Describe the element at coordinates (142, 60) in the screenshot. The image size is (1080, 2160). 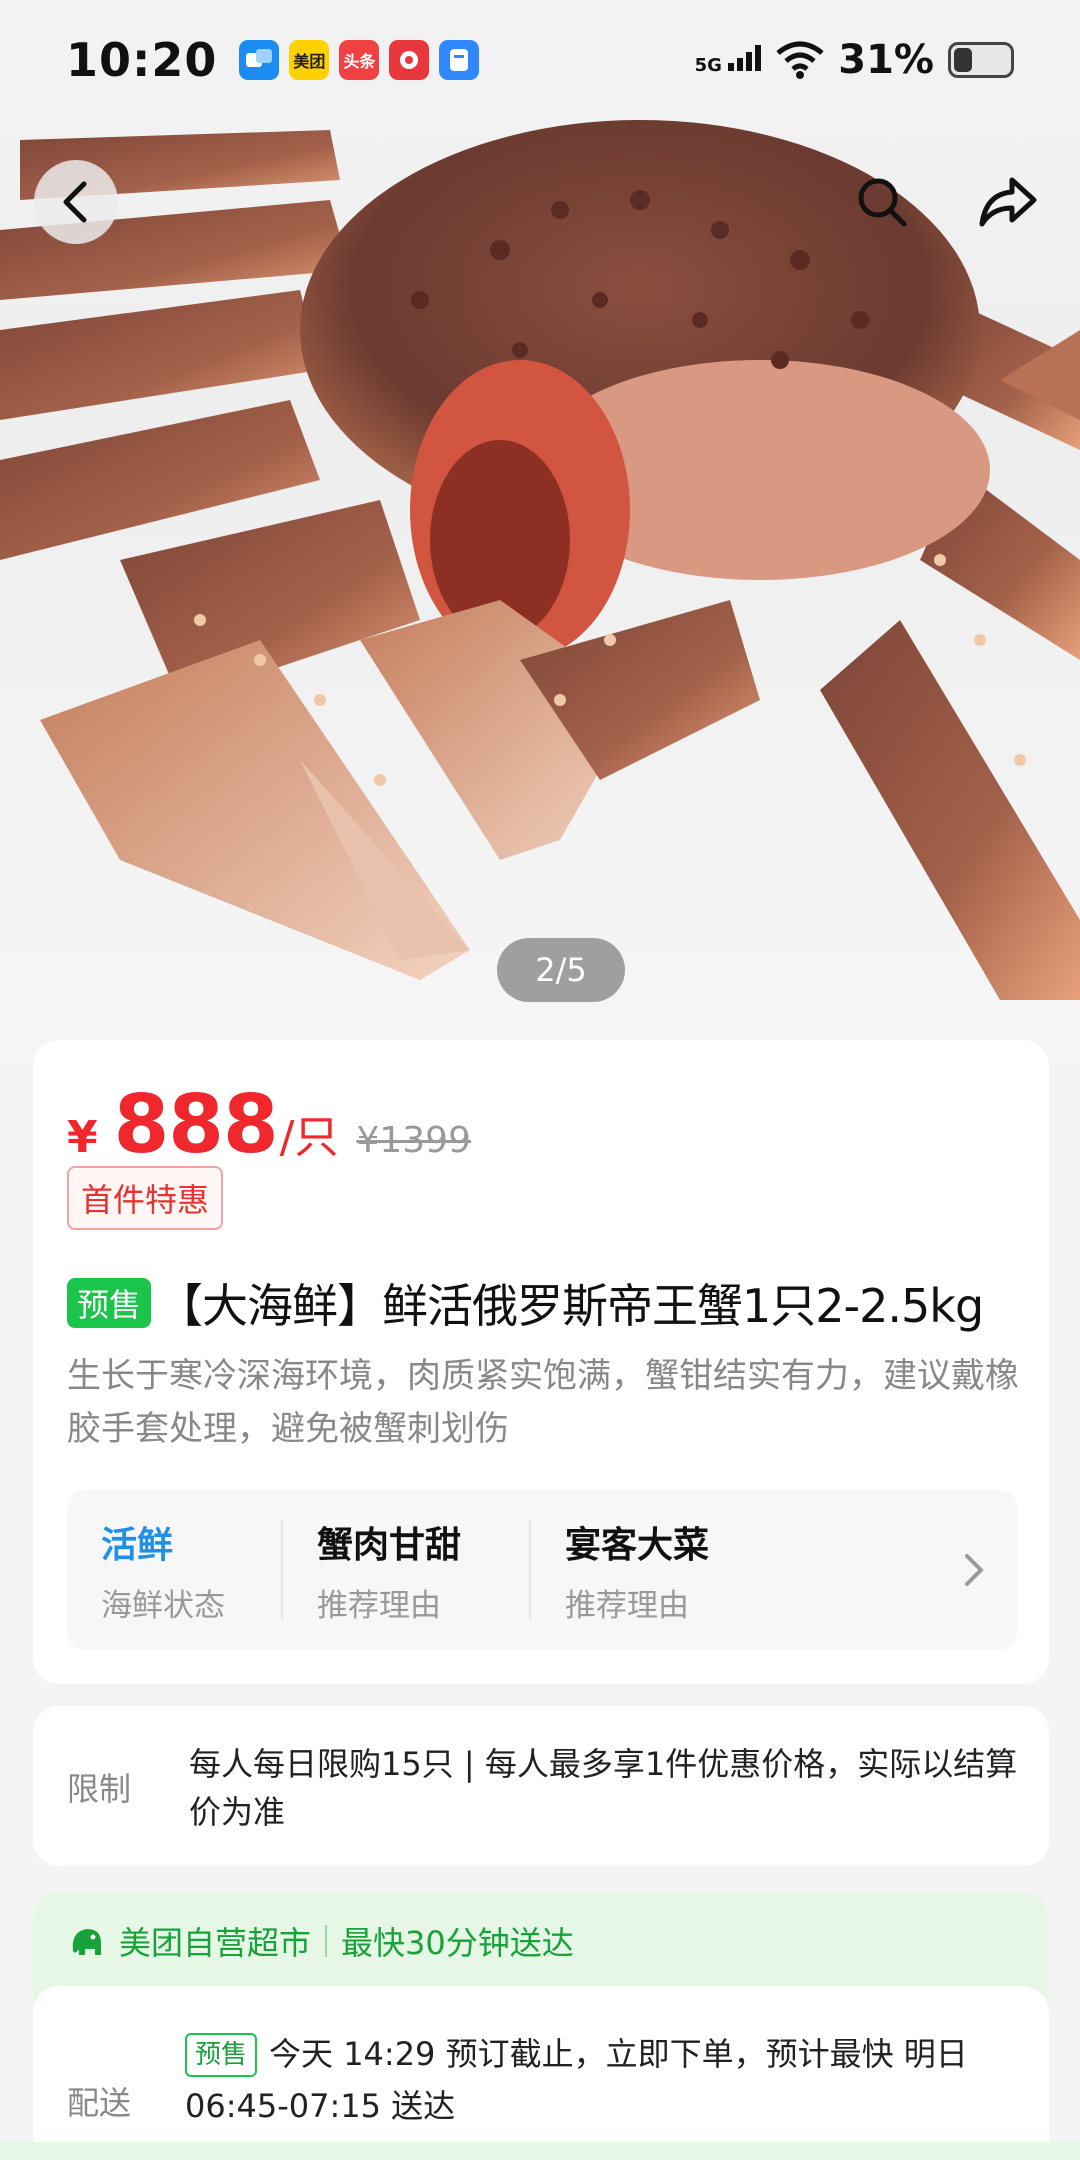
I see `status-time: 10:20` at that location.